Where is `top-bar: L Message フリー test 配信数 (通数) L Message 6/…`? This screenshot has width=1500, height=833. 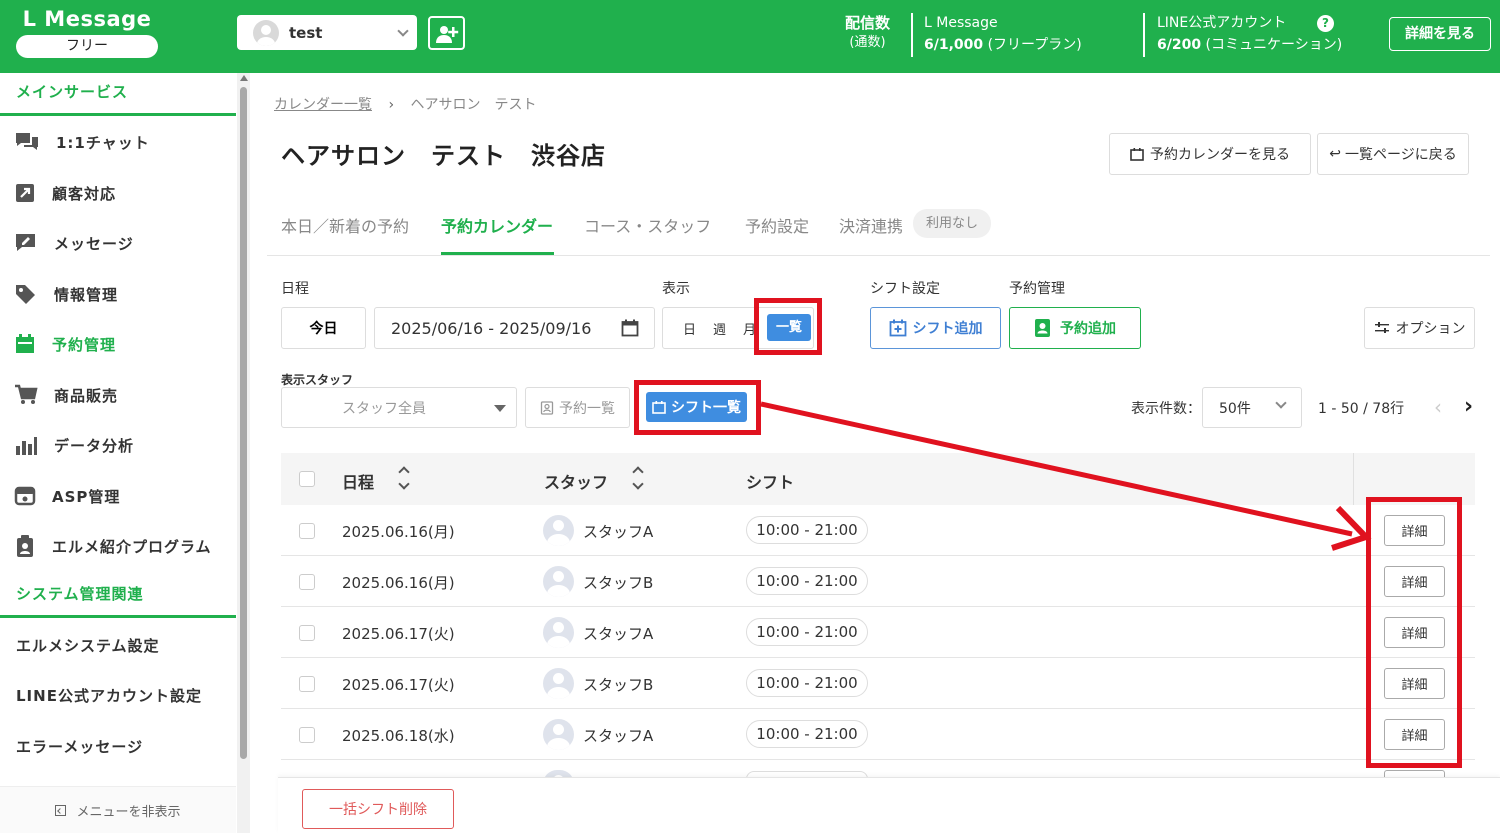
top-bar: L Message フリー test 配信数 (通数) L Message 6/… is located at coordinates (750, 36).